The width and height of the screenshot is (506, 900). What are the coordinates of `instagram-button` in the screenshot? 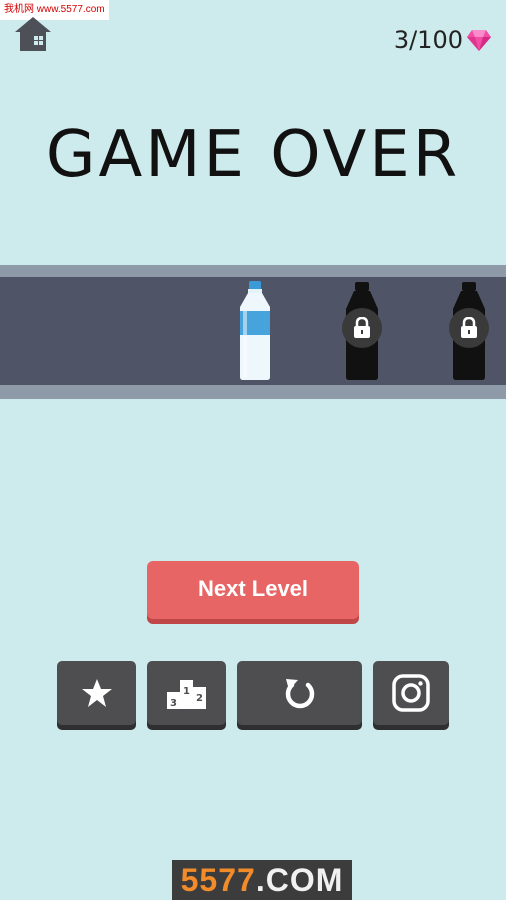 It's located at (411, 693).